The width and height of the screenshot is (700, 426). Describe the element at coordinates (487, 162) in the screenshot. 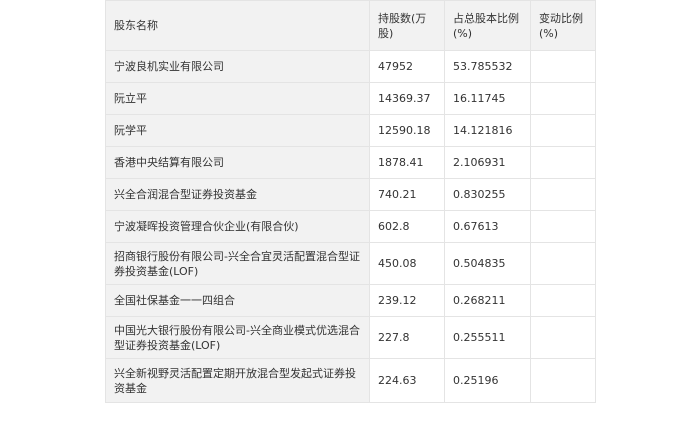

I see `holder-ratio: 2.106931` at that location.